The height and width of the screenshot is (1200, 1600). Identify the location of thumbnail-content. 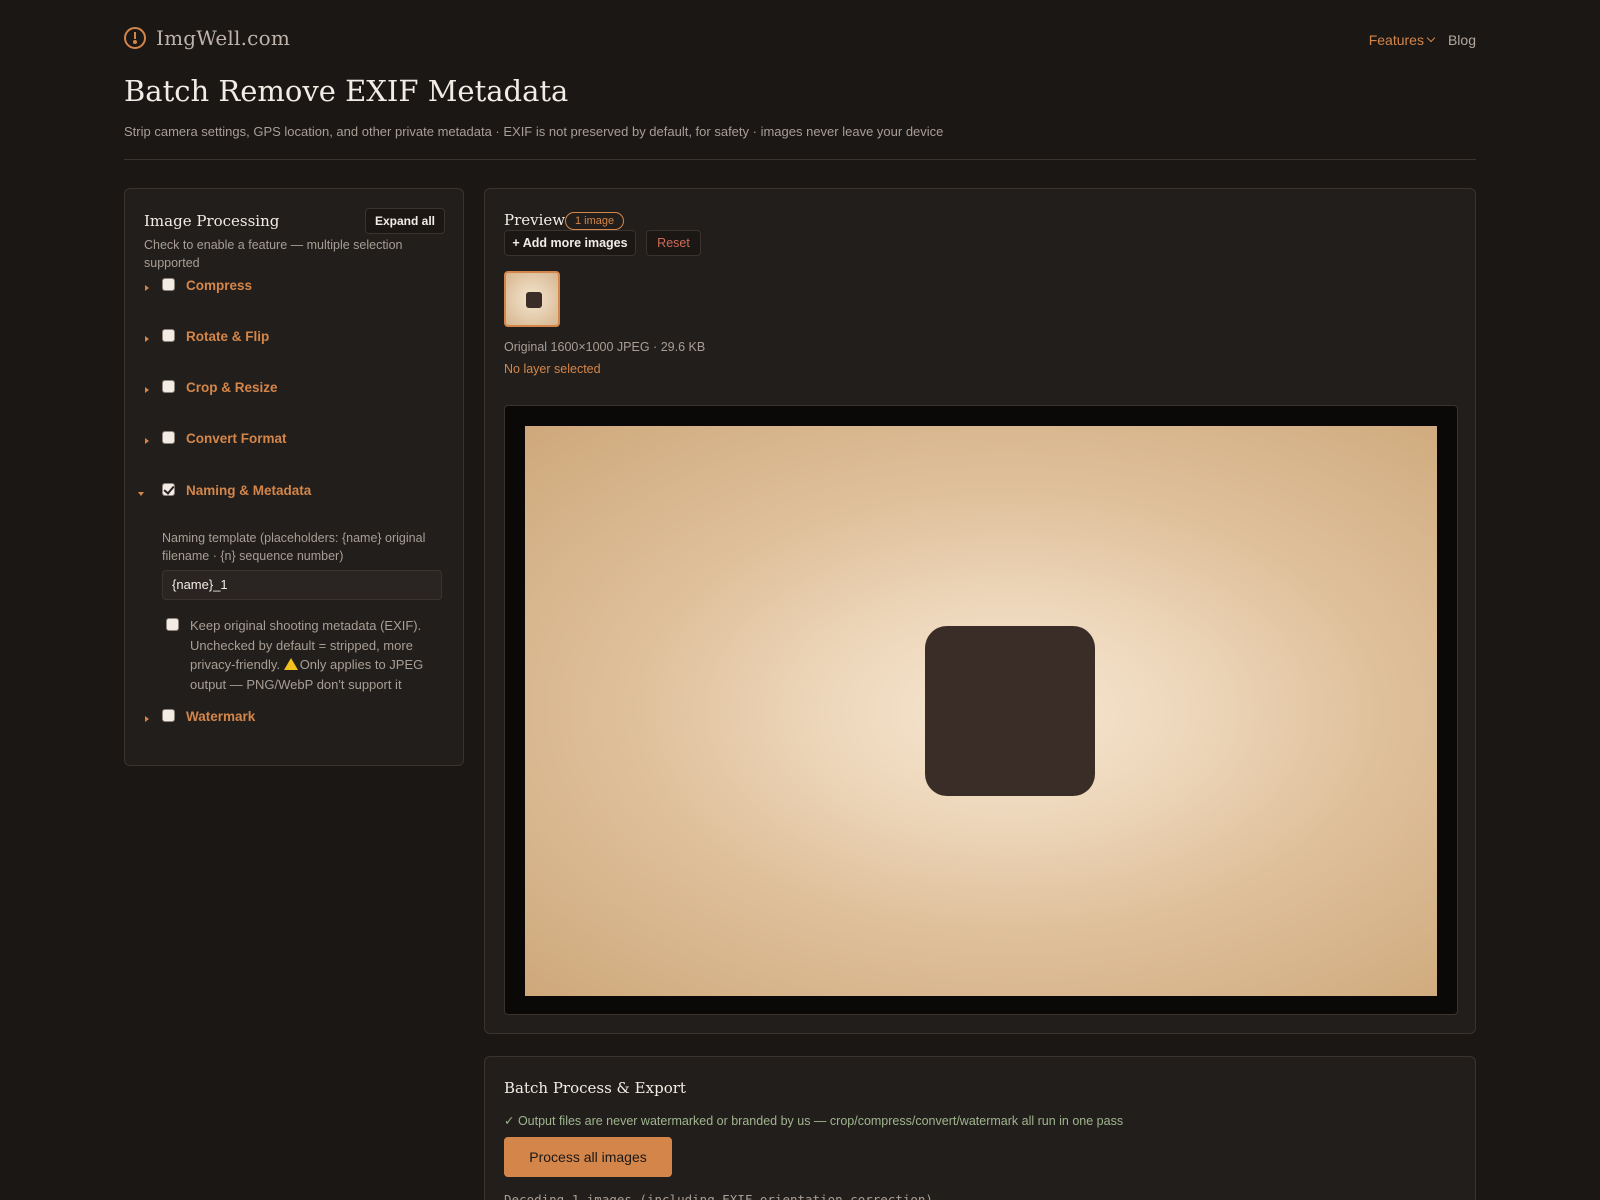
(534, 300).